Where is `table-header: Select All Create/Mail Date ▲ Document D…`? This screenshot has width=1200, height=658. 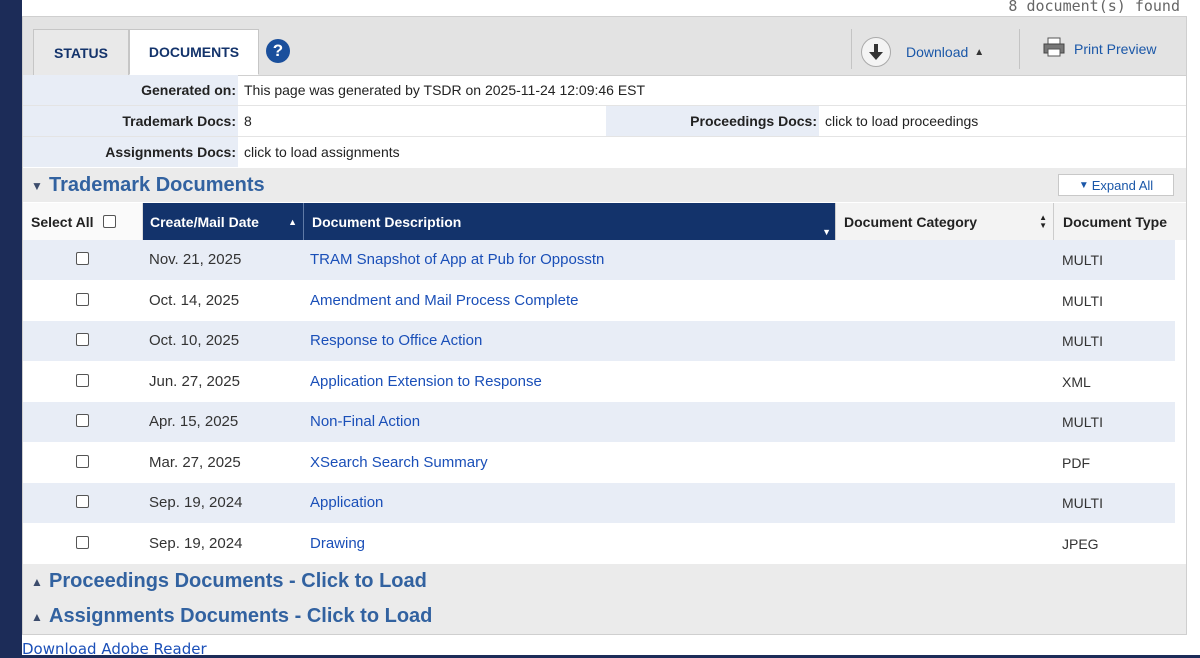 table-header: Select All Create/Mail Date ▲ Document D… is located at coordinates (604, 221).